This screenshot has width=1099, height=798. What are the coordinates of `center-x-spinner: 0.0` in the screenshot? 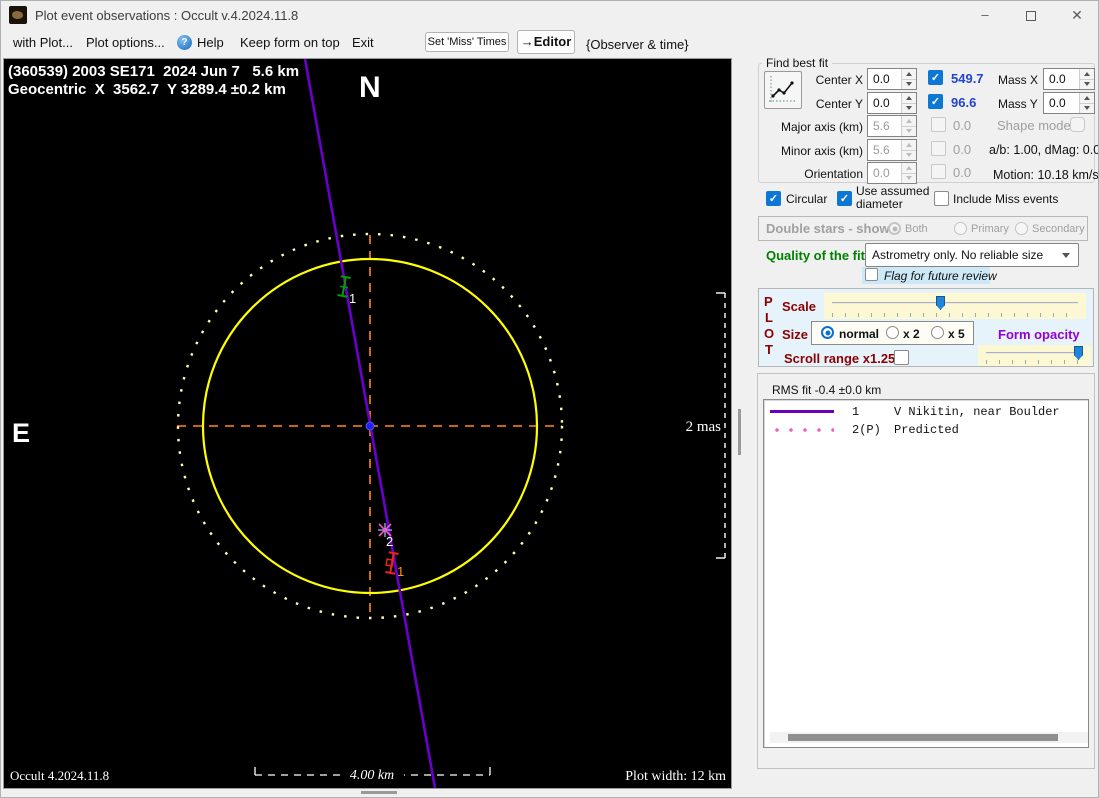 It's located at (892, 79).